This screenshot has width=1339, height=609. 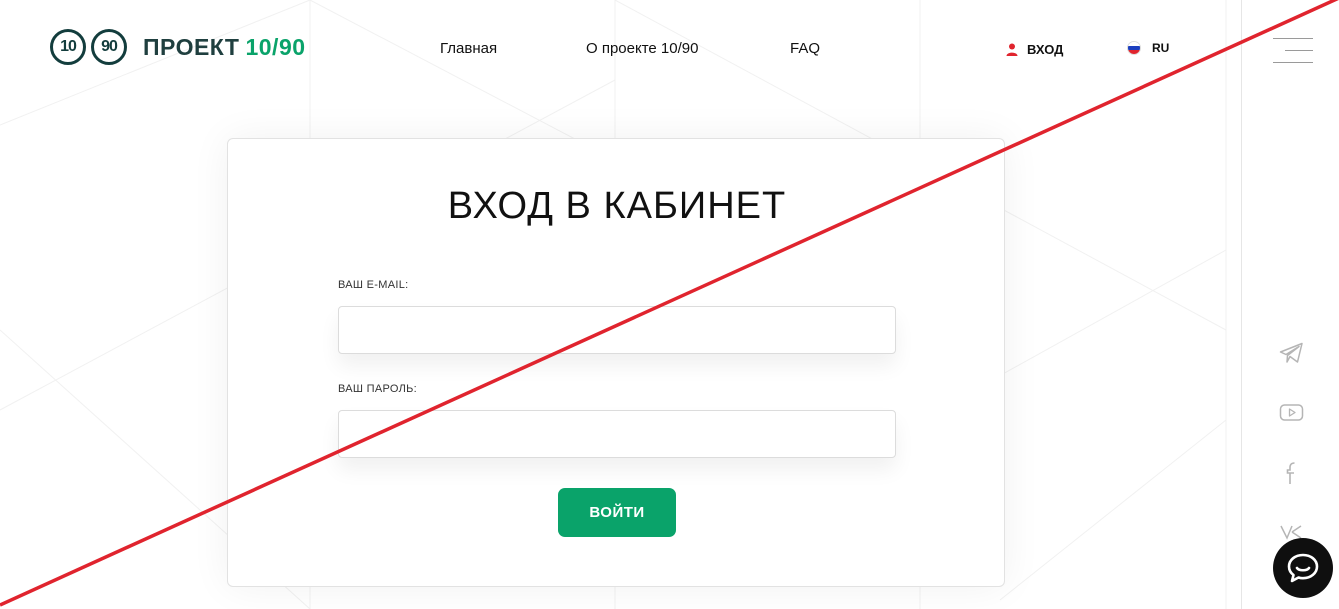 What do you see at coordinates (617, 330) in the screenshot?
I see `email-input` at bounding box center [617, 330].